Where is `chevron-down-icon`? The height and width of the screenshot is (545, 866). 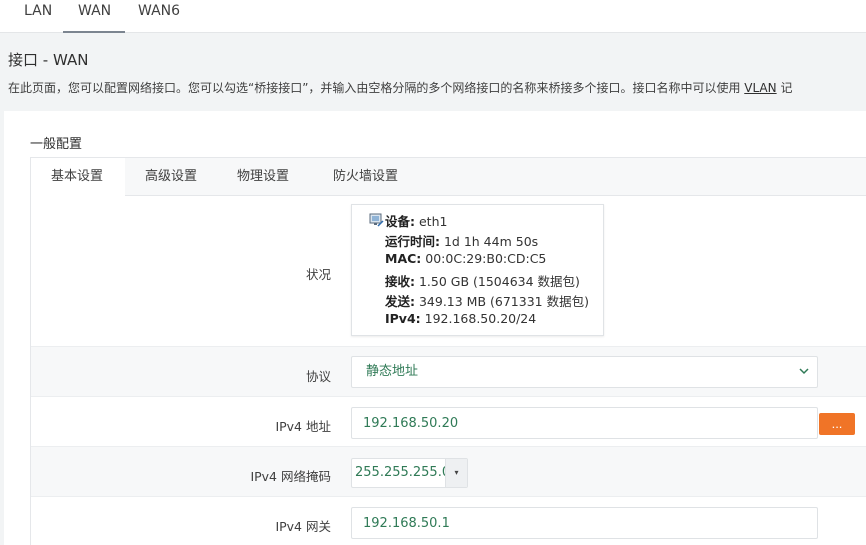
chevron-down-icon is located at coordinates (804, 371).